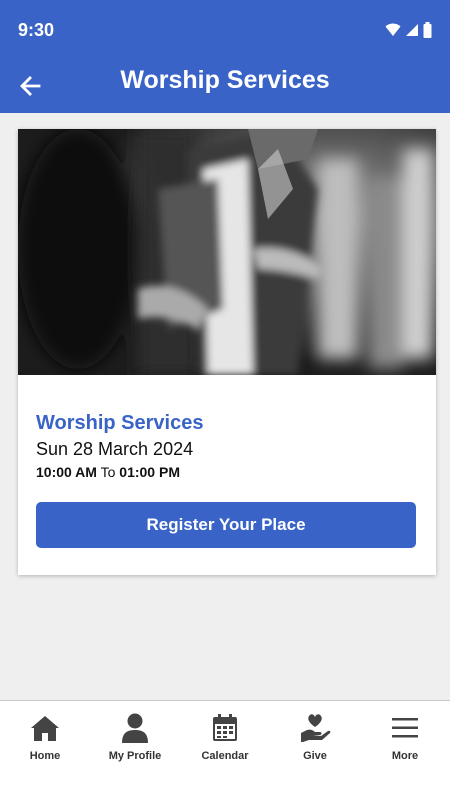 Image resolution: width=450 pixels, height=800 pixels. Describe the element at coordinates (36, 30) in the screenshot. I see `status-time: 9:30` at that location.